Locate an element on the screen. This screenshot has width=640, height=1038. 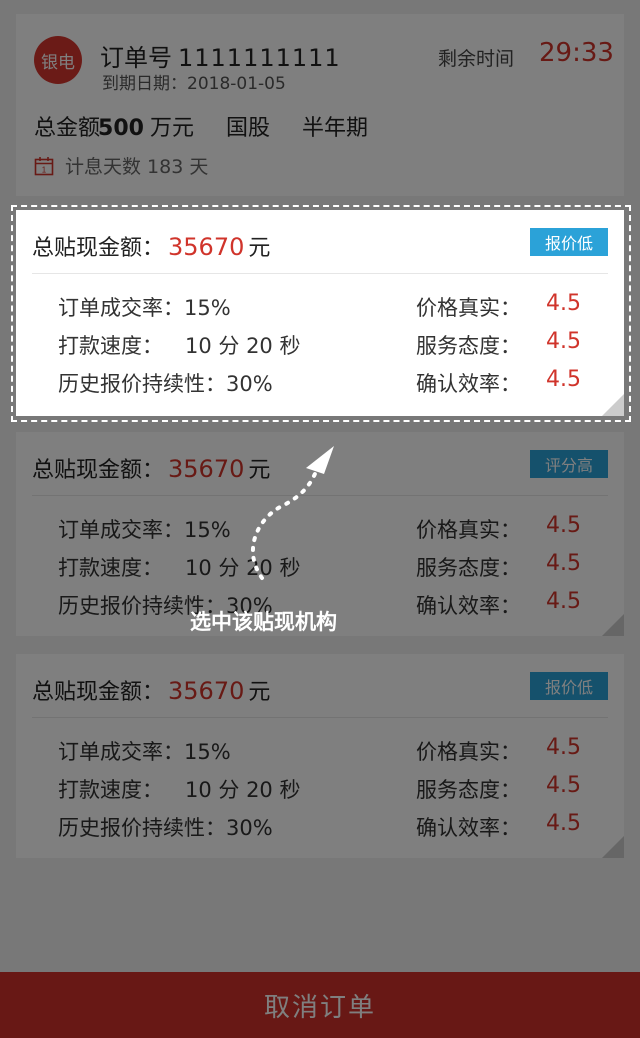
order-number-label: 订单号 is located at coordinates (136, 58).